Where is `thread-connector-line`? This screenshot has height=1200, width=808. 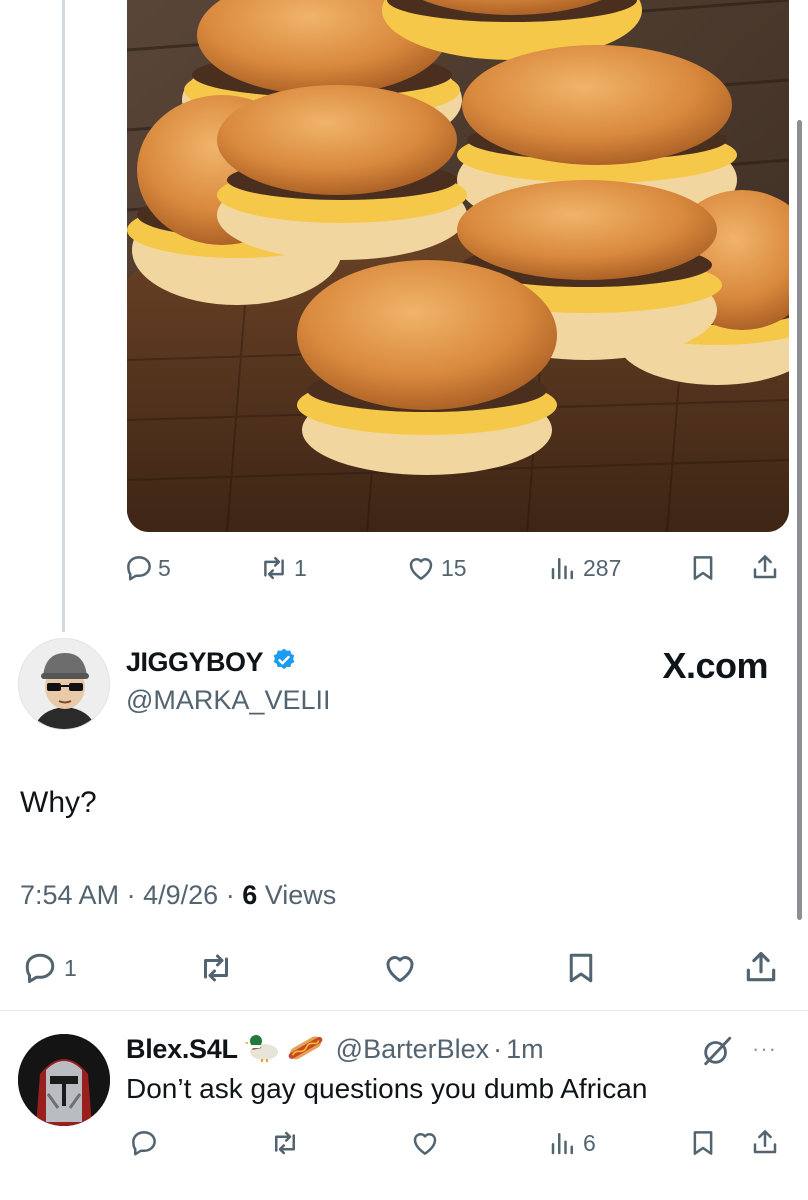 thread-connector-line is located at coordinates (63, 316).